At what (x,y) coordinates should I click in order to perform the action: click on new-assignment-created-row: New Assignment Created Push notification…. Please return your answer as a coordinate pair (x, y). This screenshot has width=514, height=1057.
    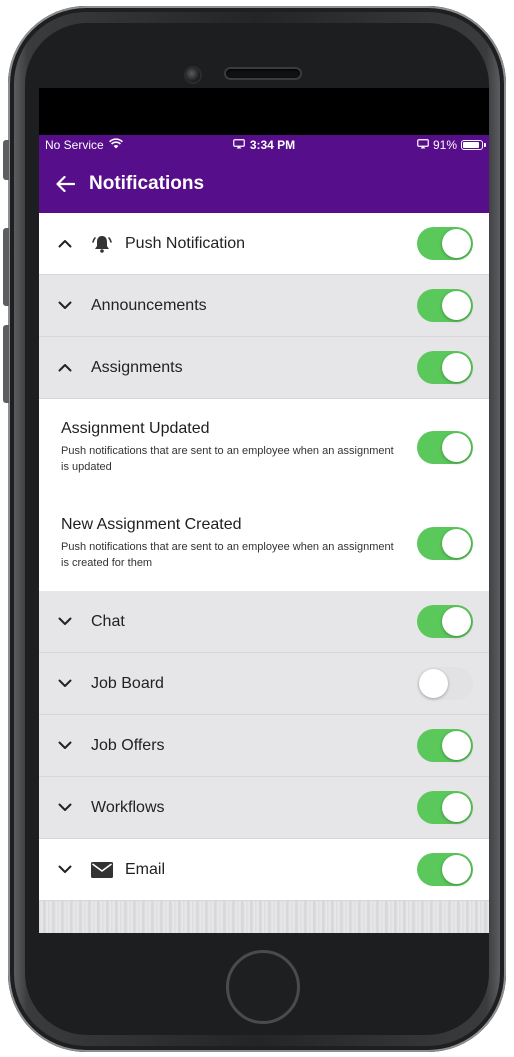
    Looking at the image, I should click on (264, 543).